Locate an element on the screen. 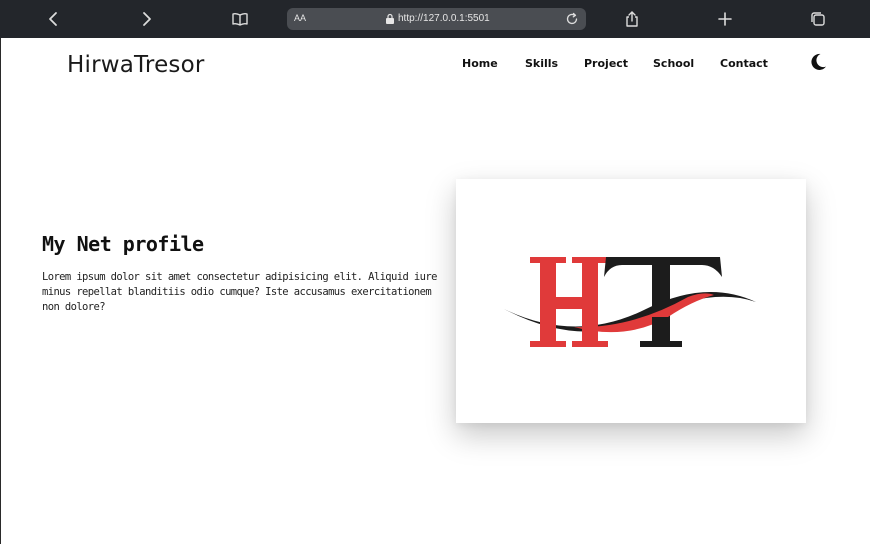  nav-contact: Contact is located at coordinates (744, 63).